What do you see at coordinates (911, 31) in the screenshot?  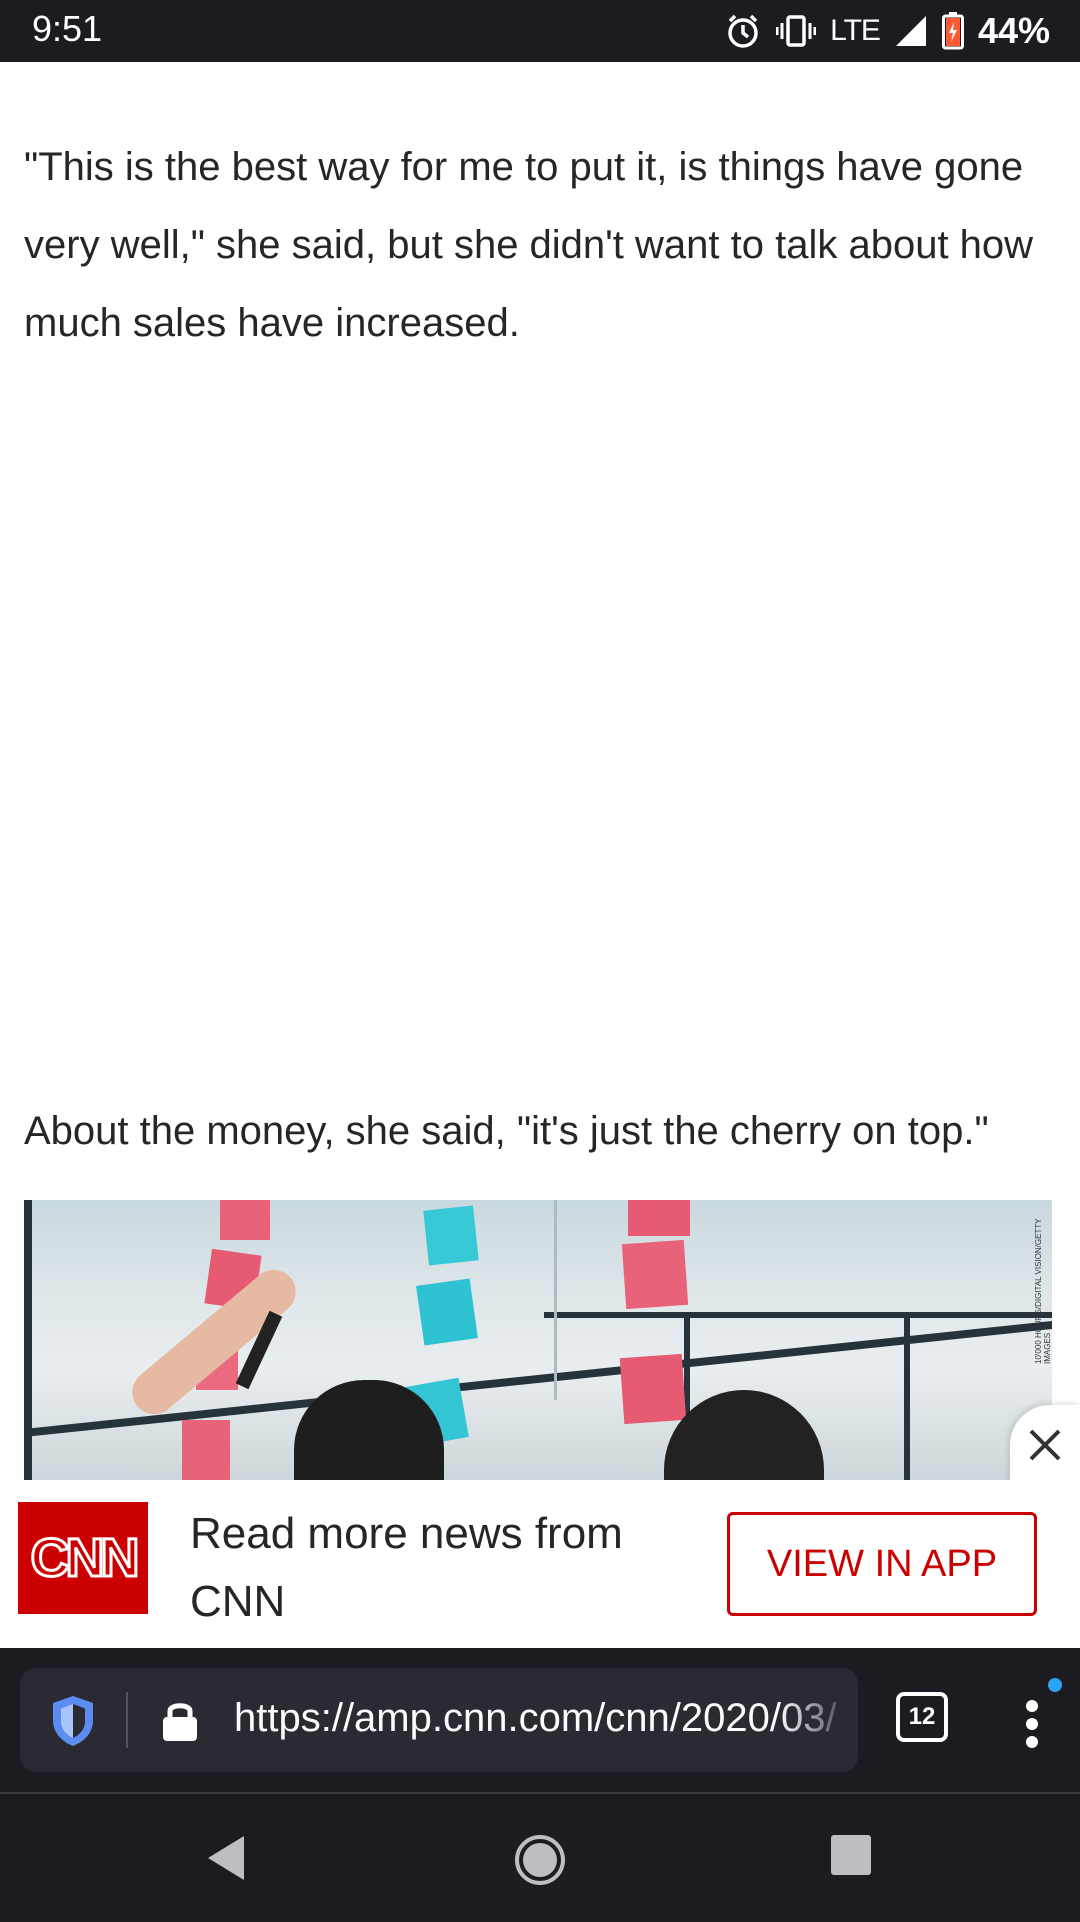 I see `signal-icon` at bounding box center [911, 31].